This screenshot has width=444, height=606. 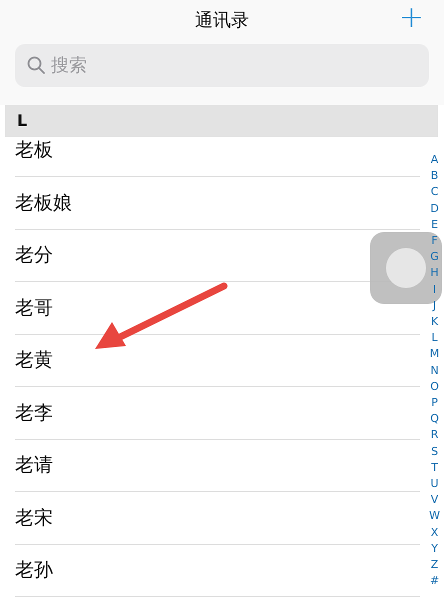 What do you see at coordinates (434, 322) in the screenshot?
I see `index-letter: K` at bounding box center [434, 322].